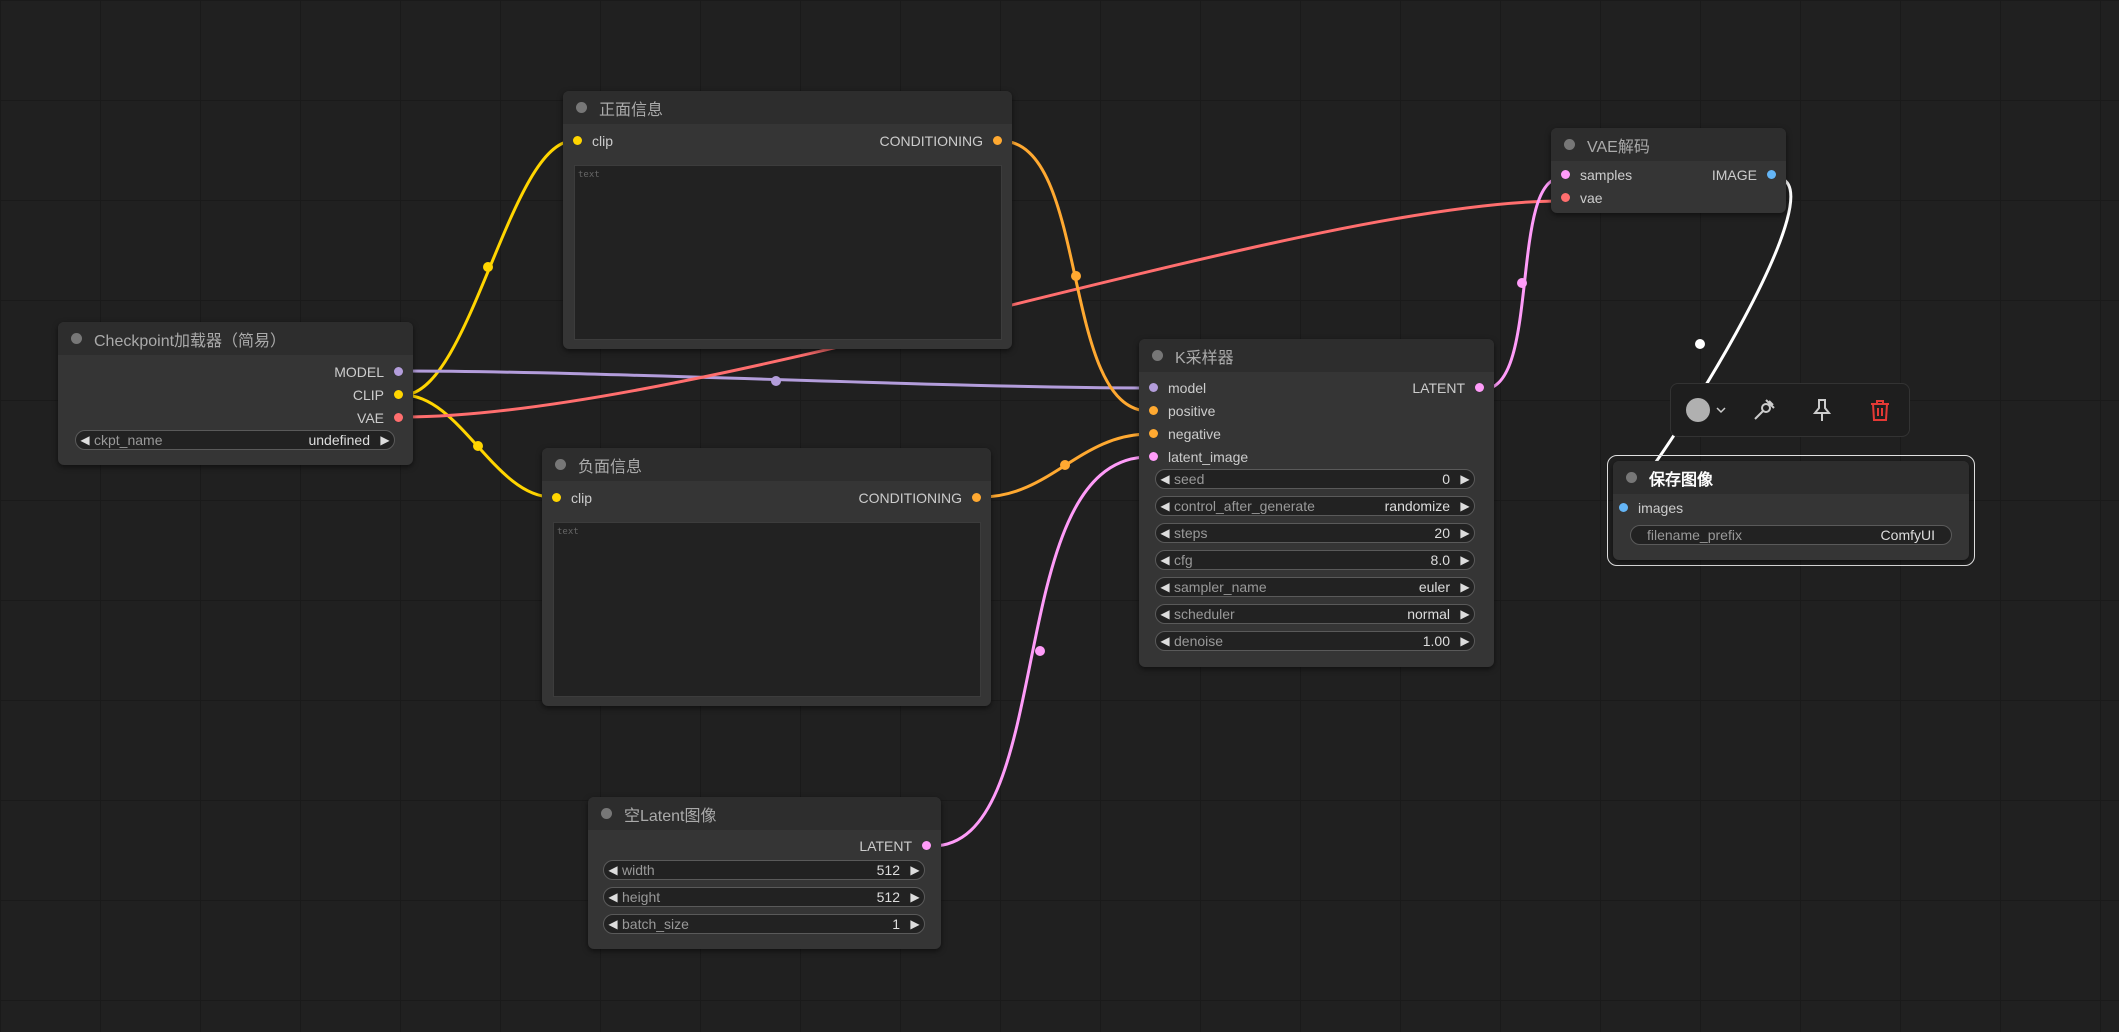 Image resolution: width=2119 pixels, height=1032 pixels. What do you see at coordinates (1822, 410) in the screenshot?
I see `pin-button` at bounding box center [1822, 410].